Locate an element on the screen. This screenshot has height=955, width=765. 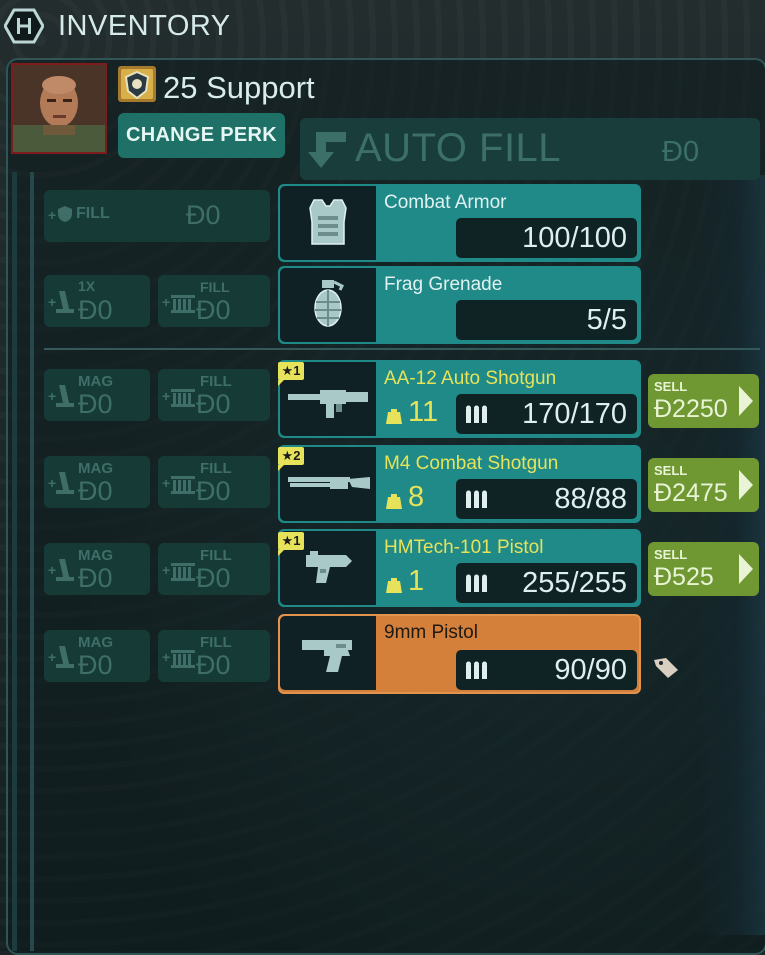
item-value-box: 100/100 is located at coordinates (546, 238).